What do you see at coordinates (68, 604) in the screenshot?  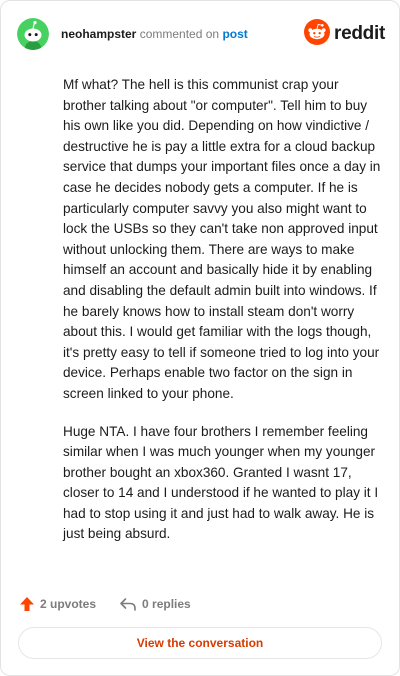 I see `upvotes-count: 2 upvotes` at bounding box center [68, 604].